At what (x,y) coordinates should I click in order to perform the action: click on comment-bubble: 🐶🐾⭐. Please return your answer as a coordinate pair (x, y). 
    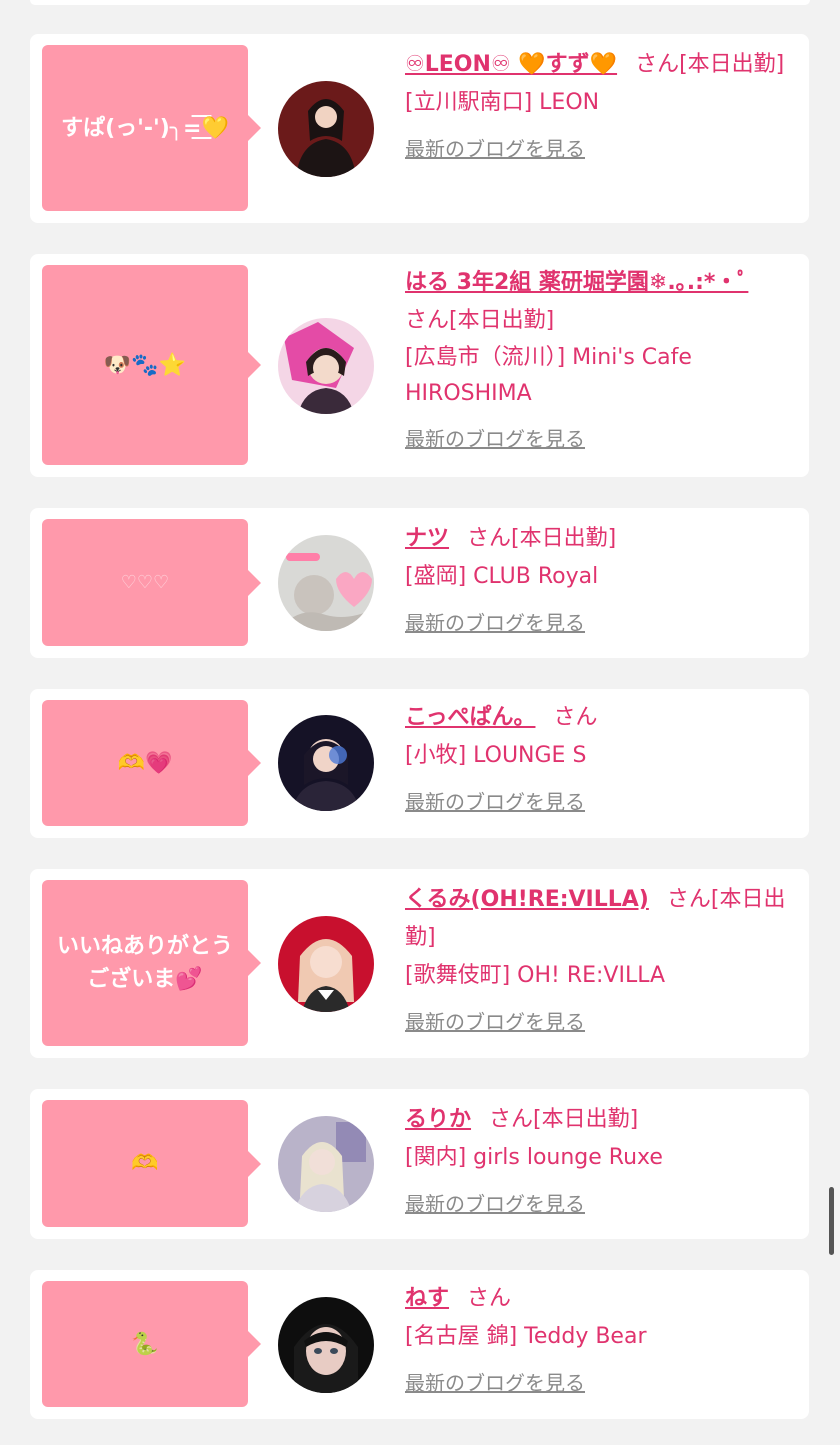
    Looking at the image, I should click on (151, 365).